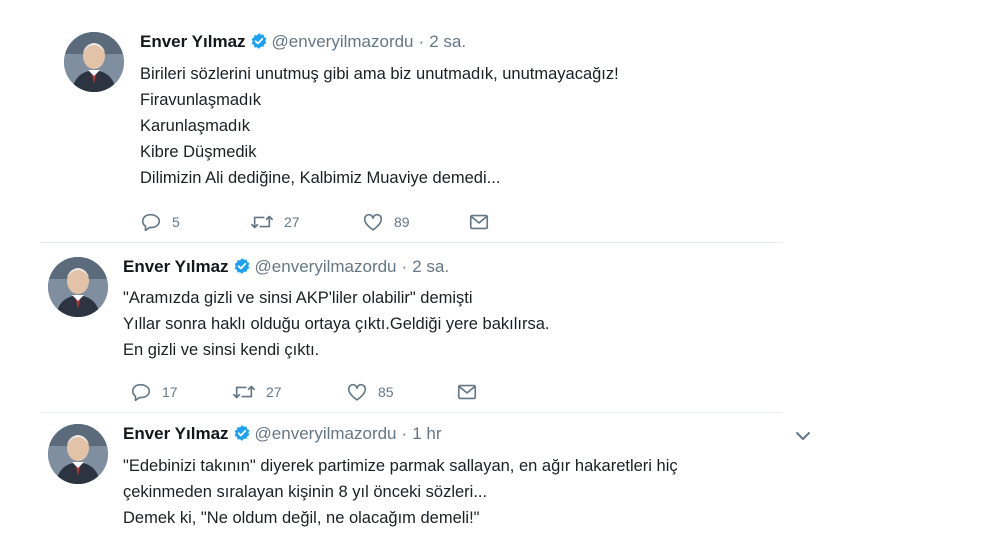 The image size is (1000, 538). Describe the element at coordinates (195, 126) in the screenshot. I see `tweet-line: Karunlaşmadık` at that location.